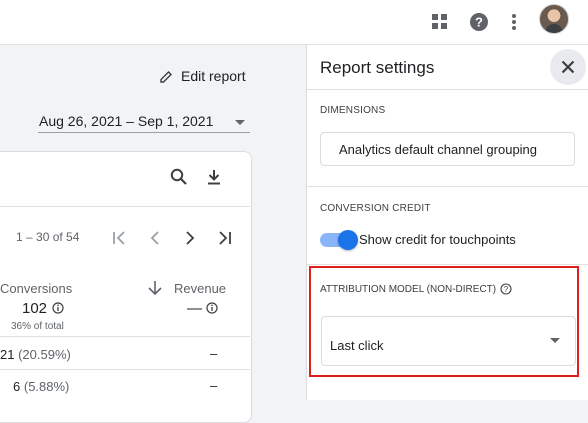  I want to click on close-icon, so click(568, 67).